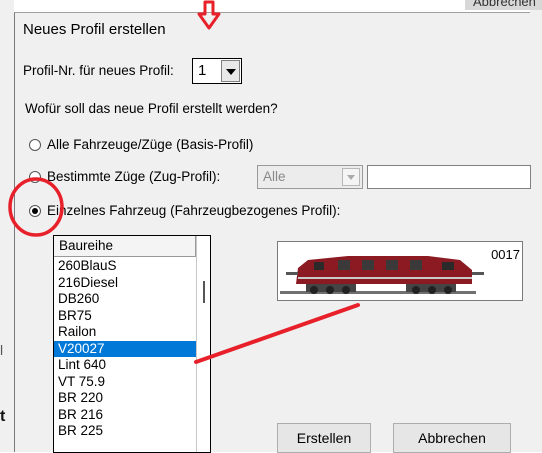 The image size is (542, 453). Describe the element at coordinates (125, 415) in the screenshot. I see `list-item: BR 216` at that location.